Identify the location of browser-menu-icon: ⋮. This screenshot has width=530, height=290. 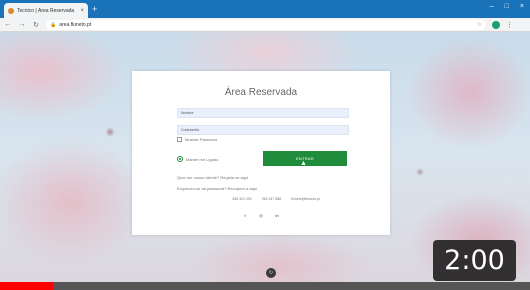
(509, 25).